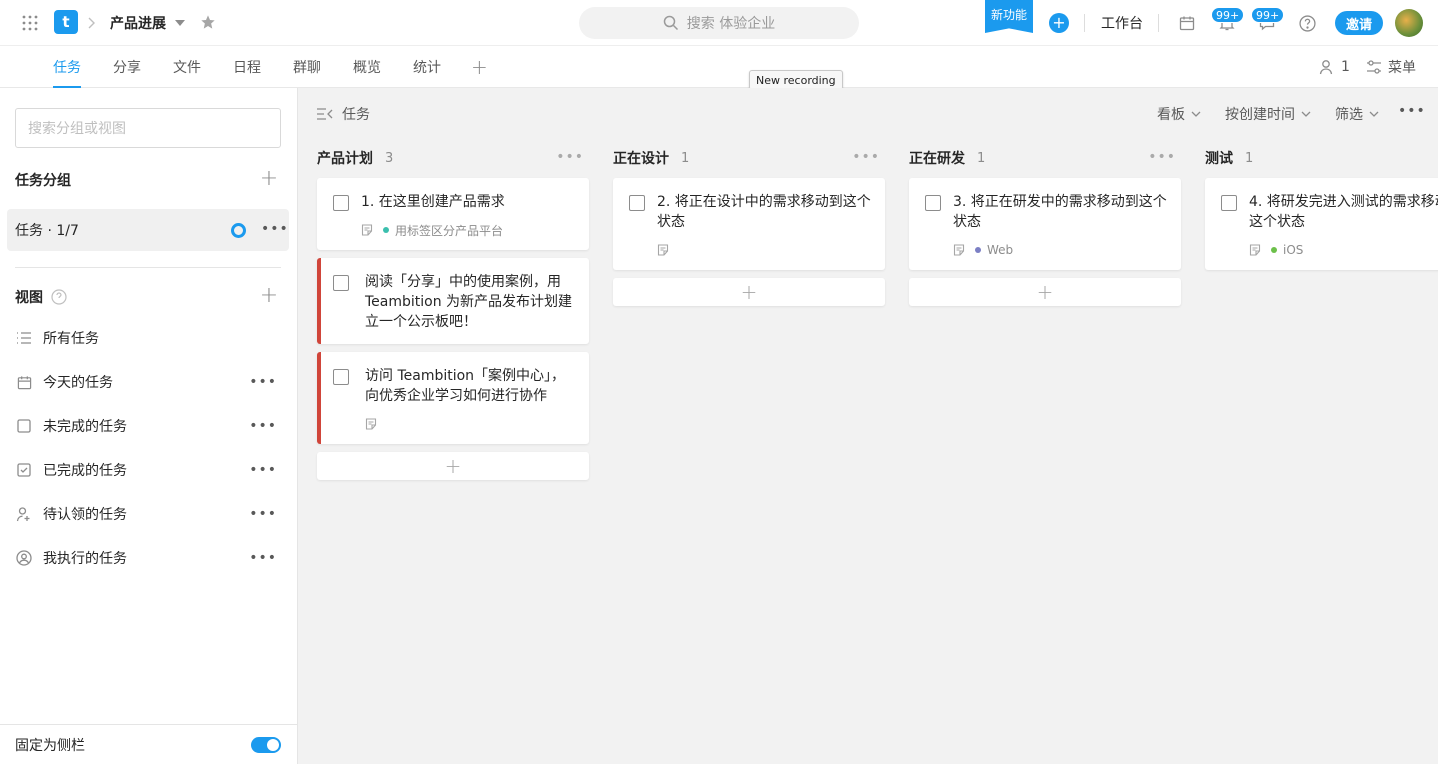 The width and height of the screenshot is (1438, 764). Describe the element at coordinates (85, 471) in the screenshot. I see `view-label: 已完成的任务` at that location.